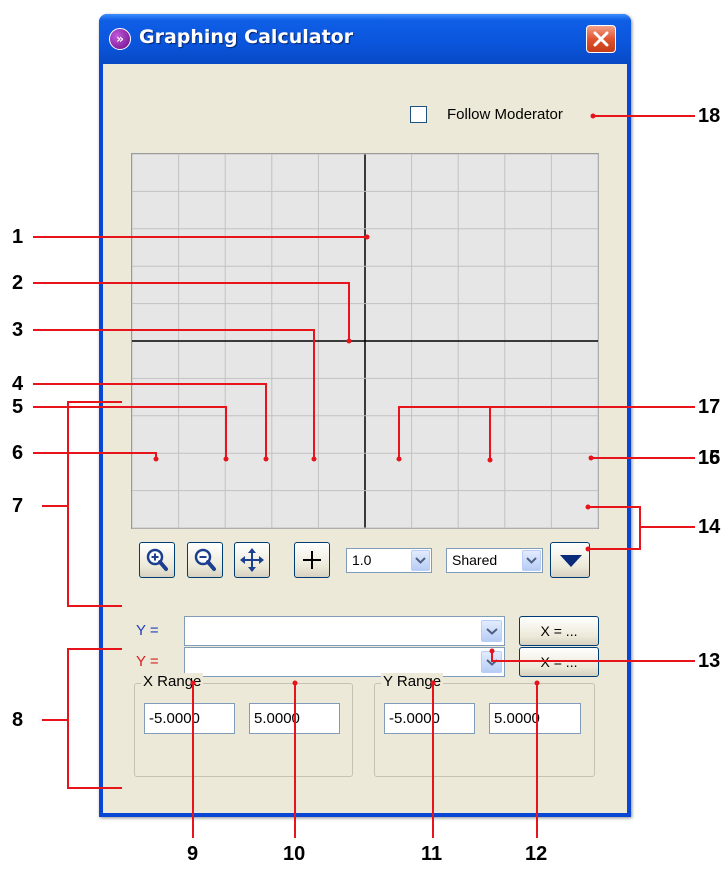 Image resolution: width=725 pixels, height=871 pixels. I want to click on callout-1: 1, so click(18, 237).